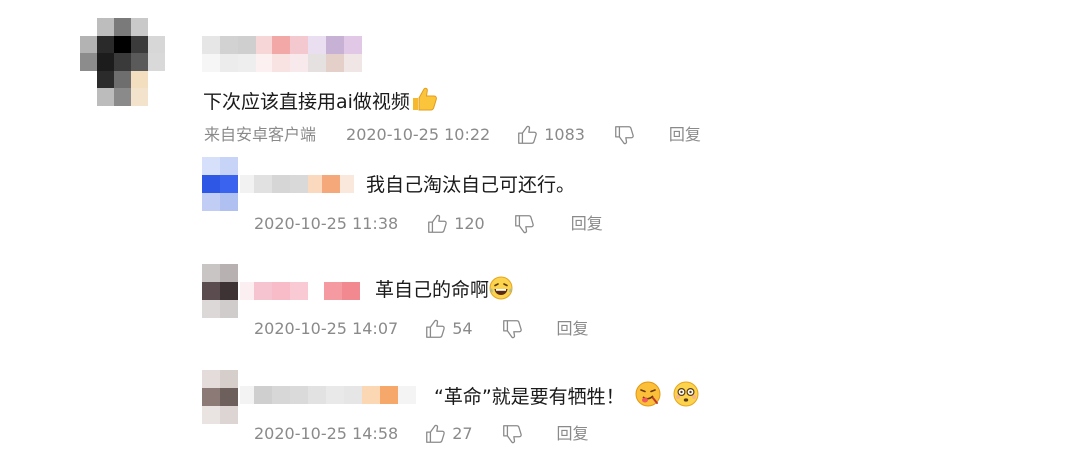 Image resolution: width=1080 pixels, height=458 pixels. I want to click on laughing-tears-icon, so click(501, 291).